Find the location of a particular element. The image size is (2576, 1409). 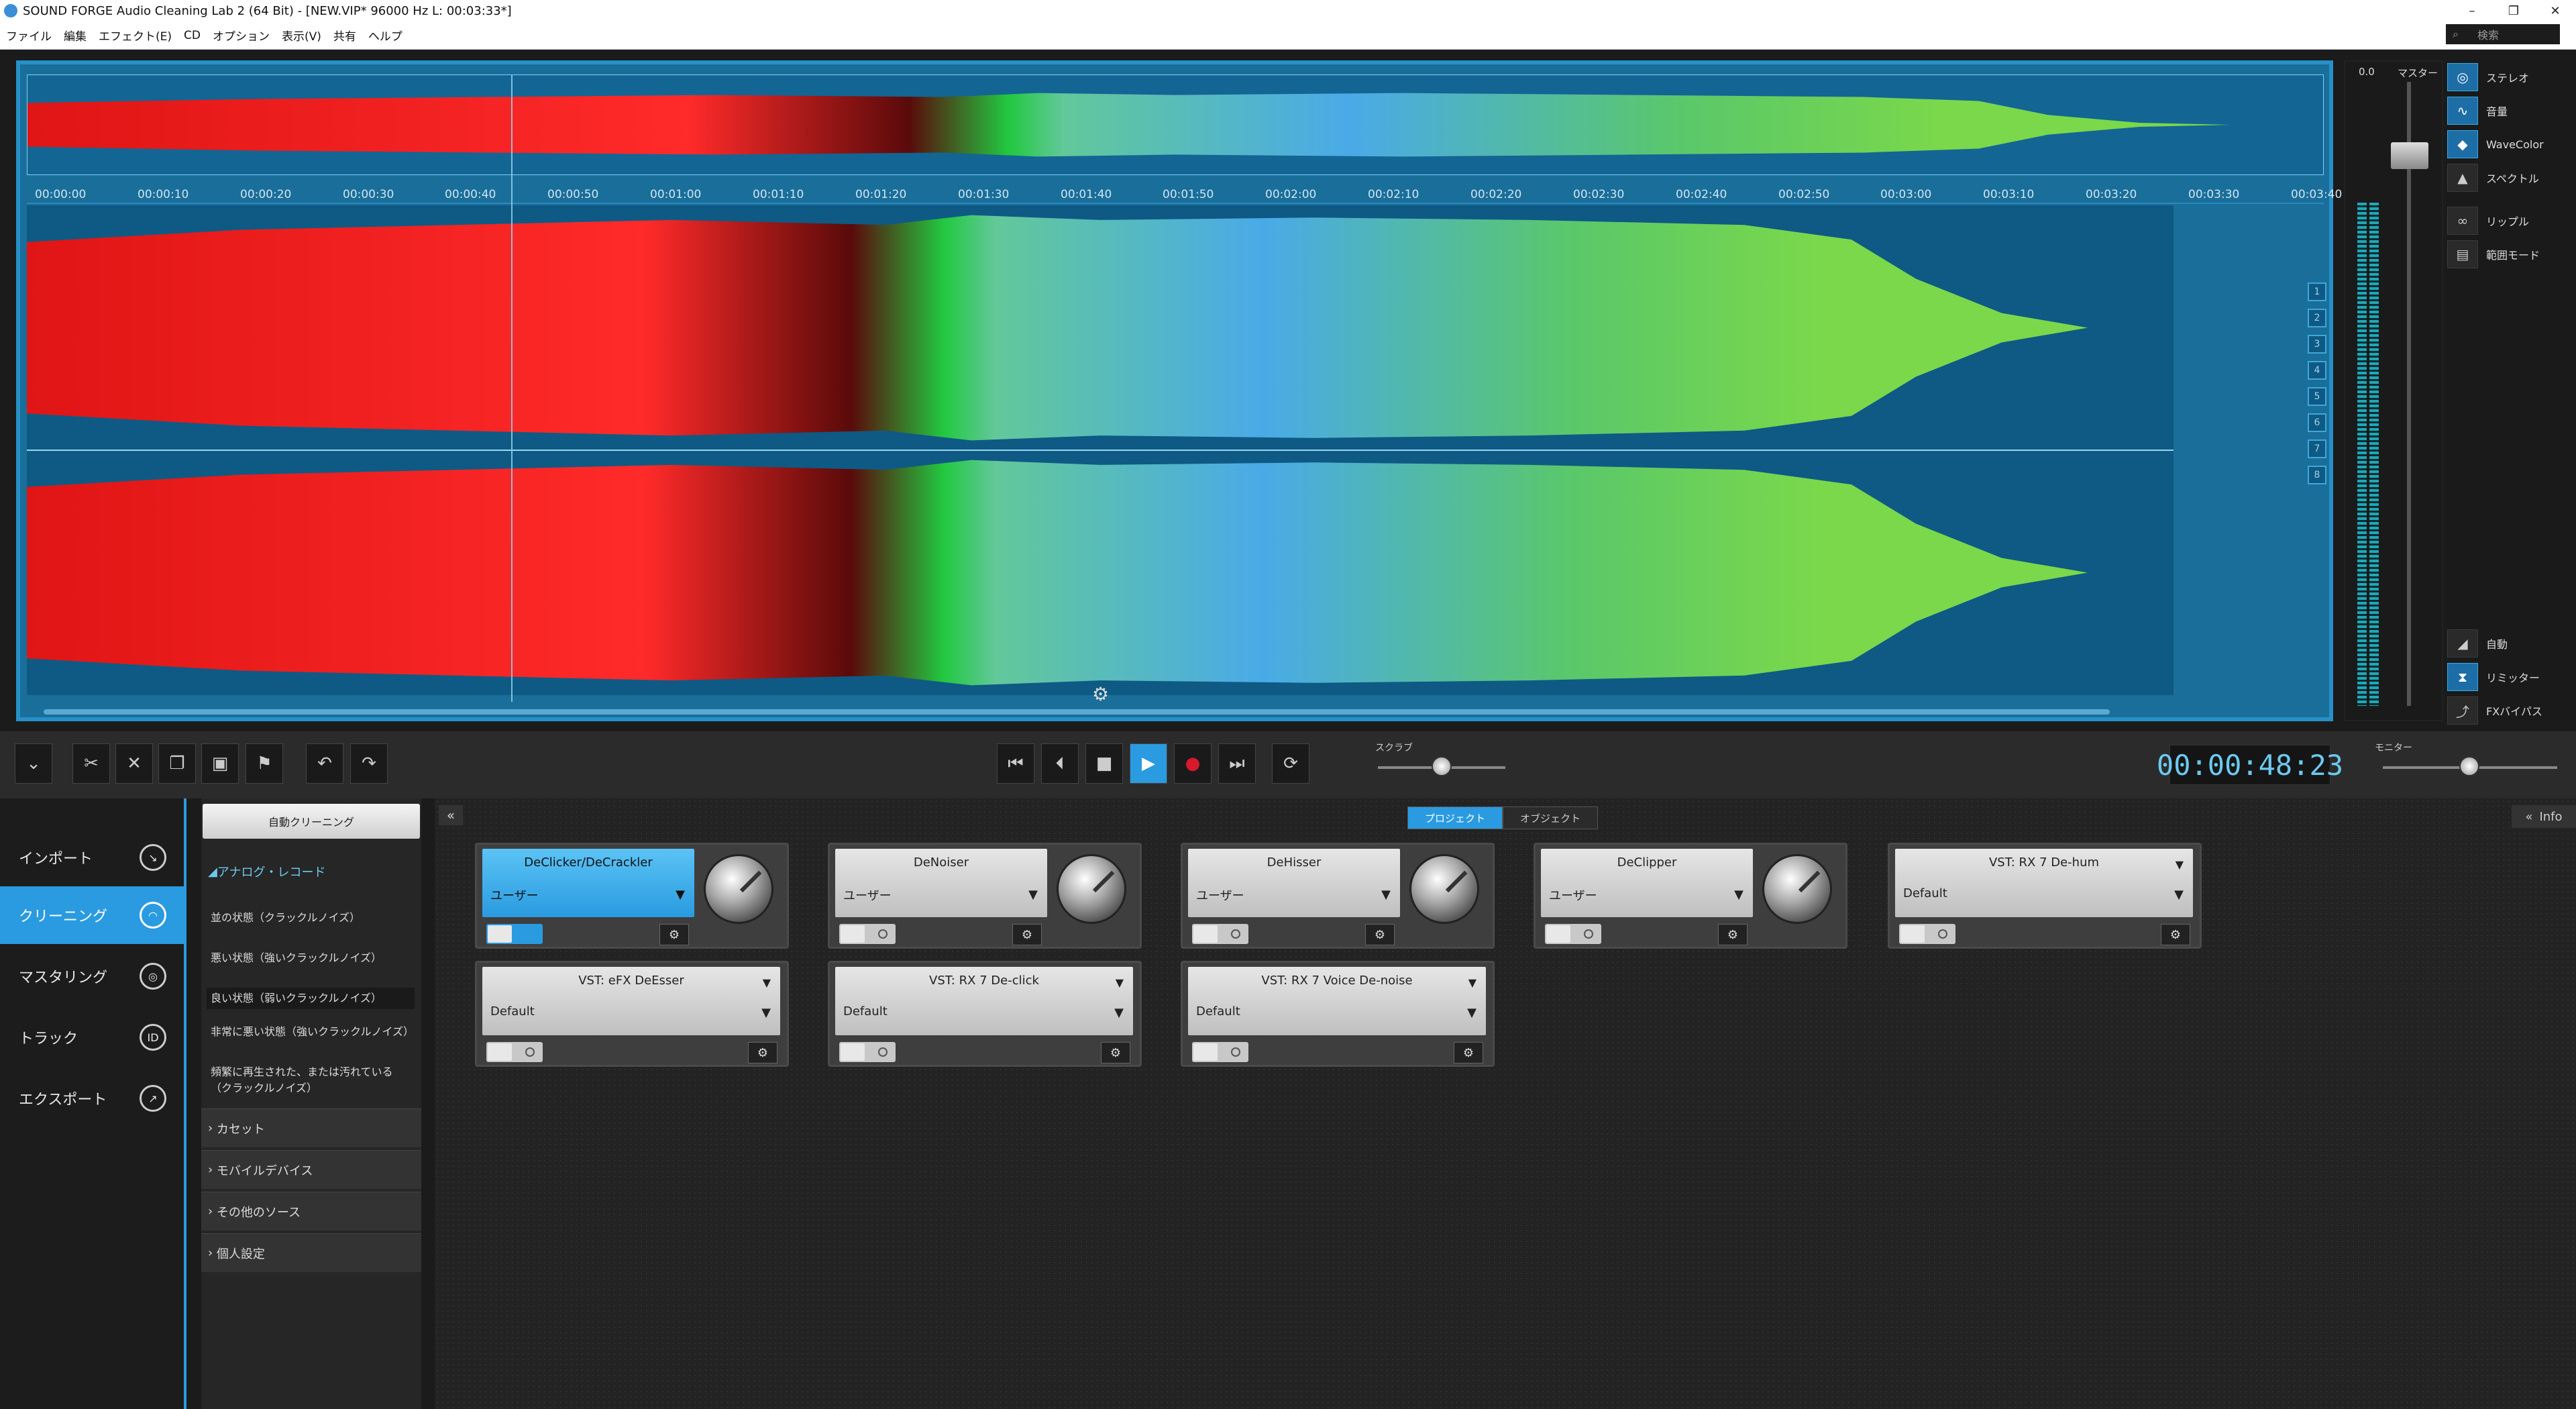

preset-dropdown: VST: eFX DeEsser ▼ Default ▼ is located at coordinates (631, 1001).